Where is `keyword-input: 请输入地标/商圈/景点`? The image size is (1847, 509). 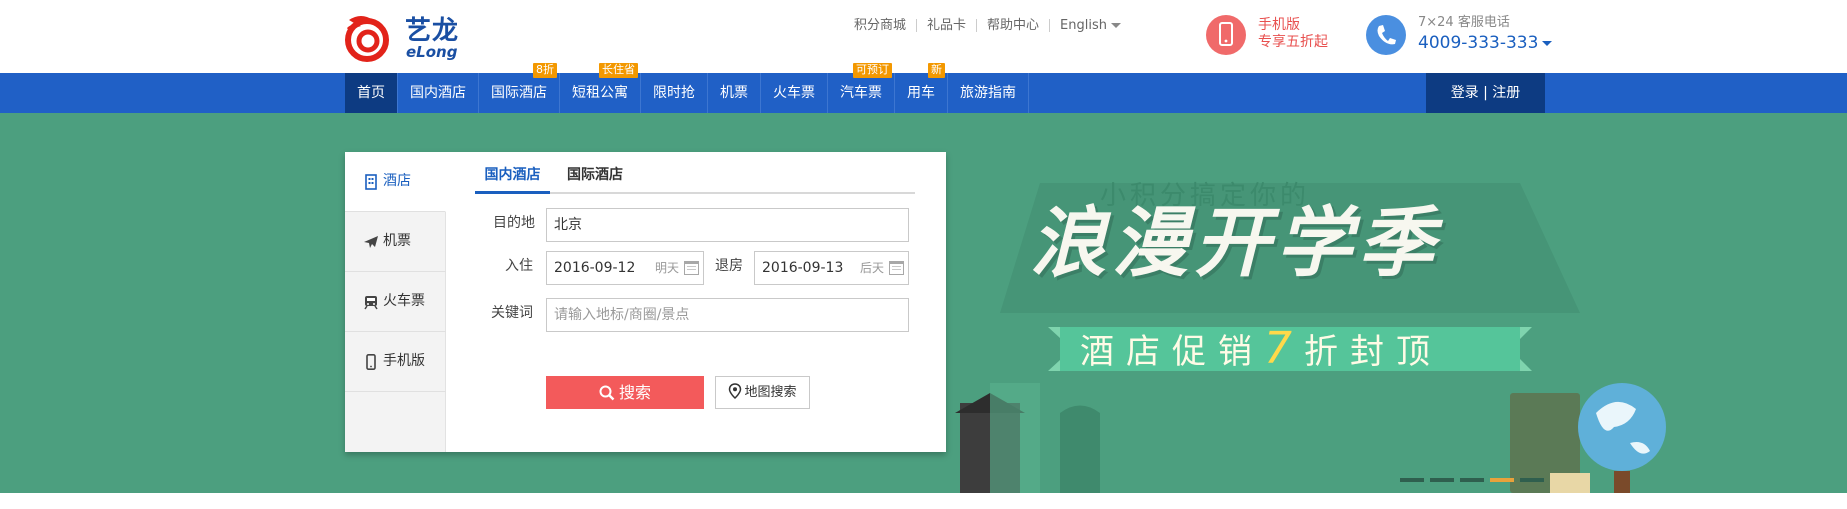
keyword-input: 请输入地标/商圈/景点 is located at coordinates (727, 315).